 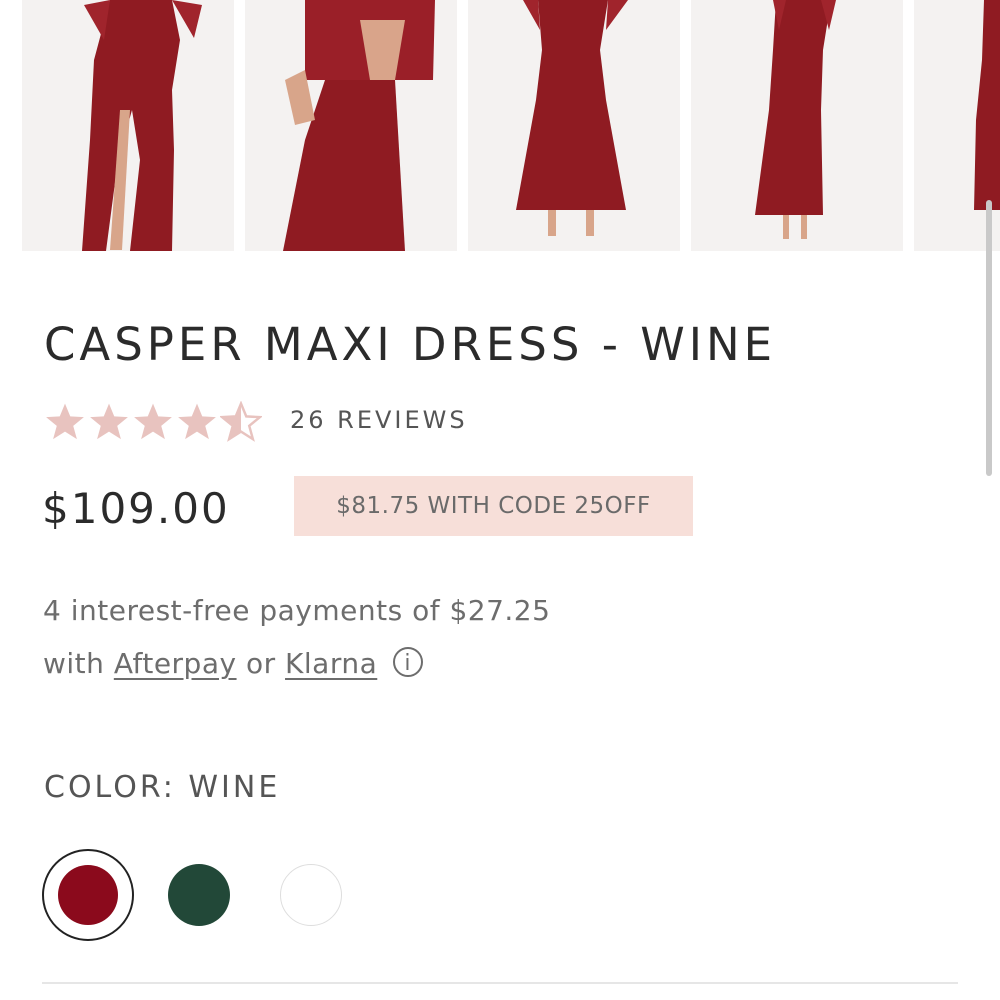 I want to click on installments-providers: with Afterpay or Klarna i, so click(x=296, y=663).